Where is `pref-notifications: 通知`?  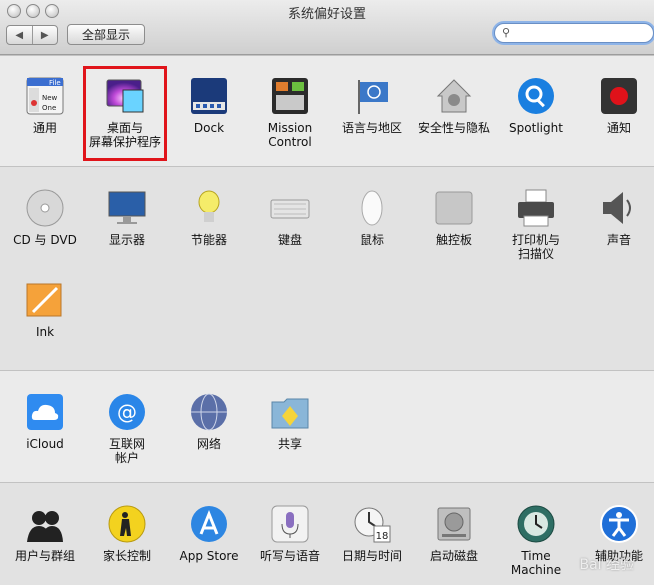 pref-notifications: 通知 is located at coordinates (616, 105).